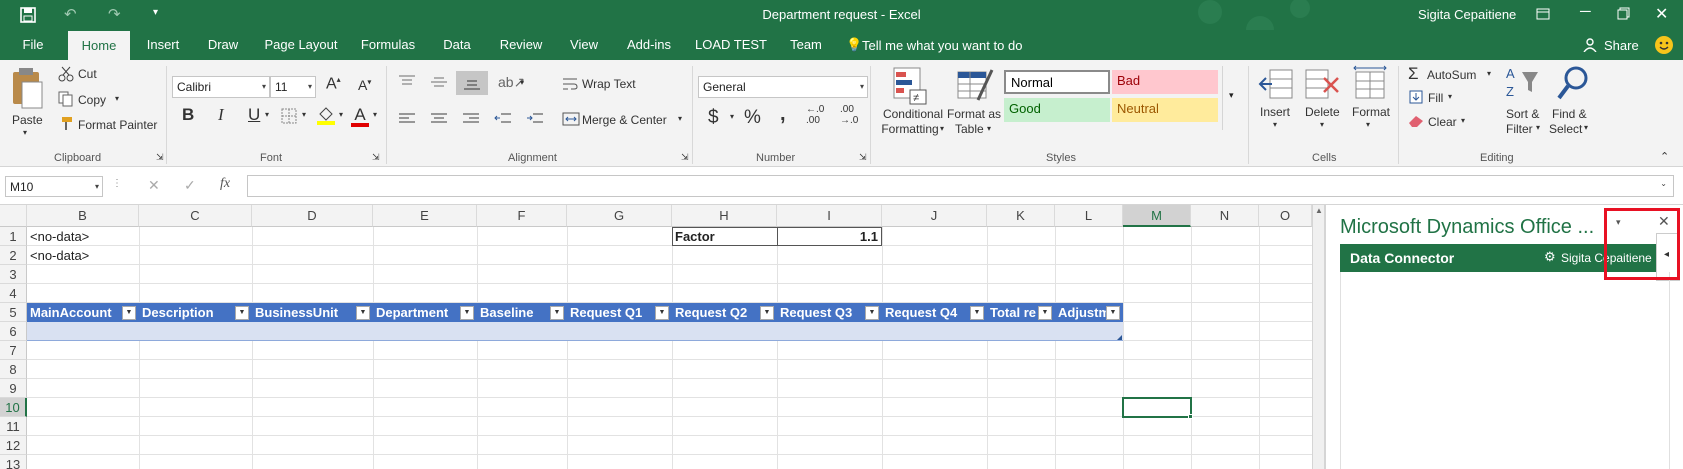 The height and width of the screenshot is (469, 1683). Describe the element at coordinates (713, 118) in the screenshot. I see `currency-icon: $` at that location.